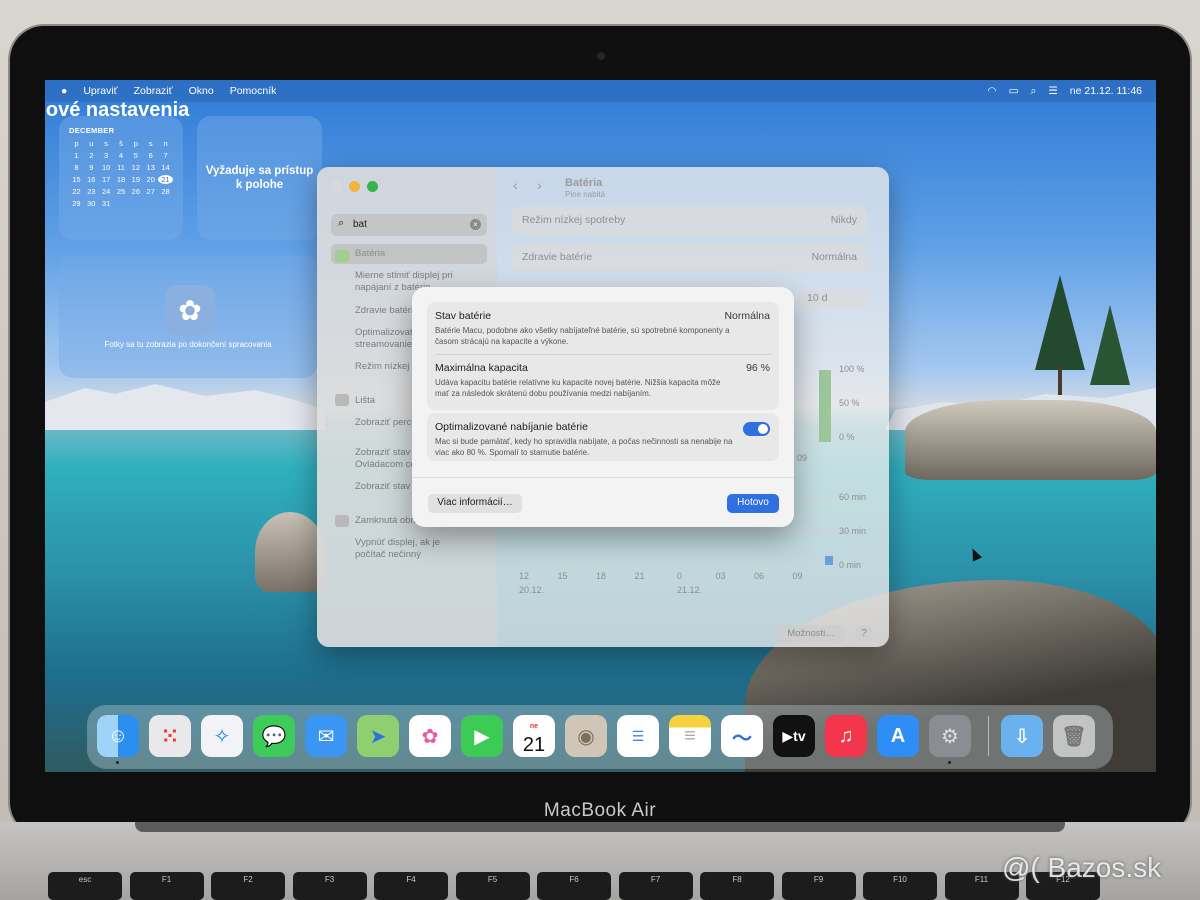 This screenshot has width=1200, height=900. What do you see at coordinates (253, 91) in the screenshot?
I see `menu-help: Pomocník` at bounding box center [253, 91].